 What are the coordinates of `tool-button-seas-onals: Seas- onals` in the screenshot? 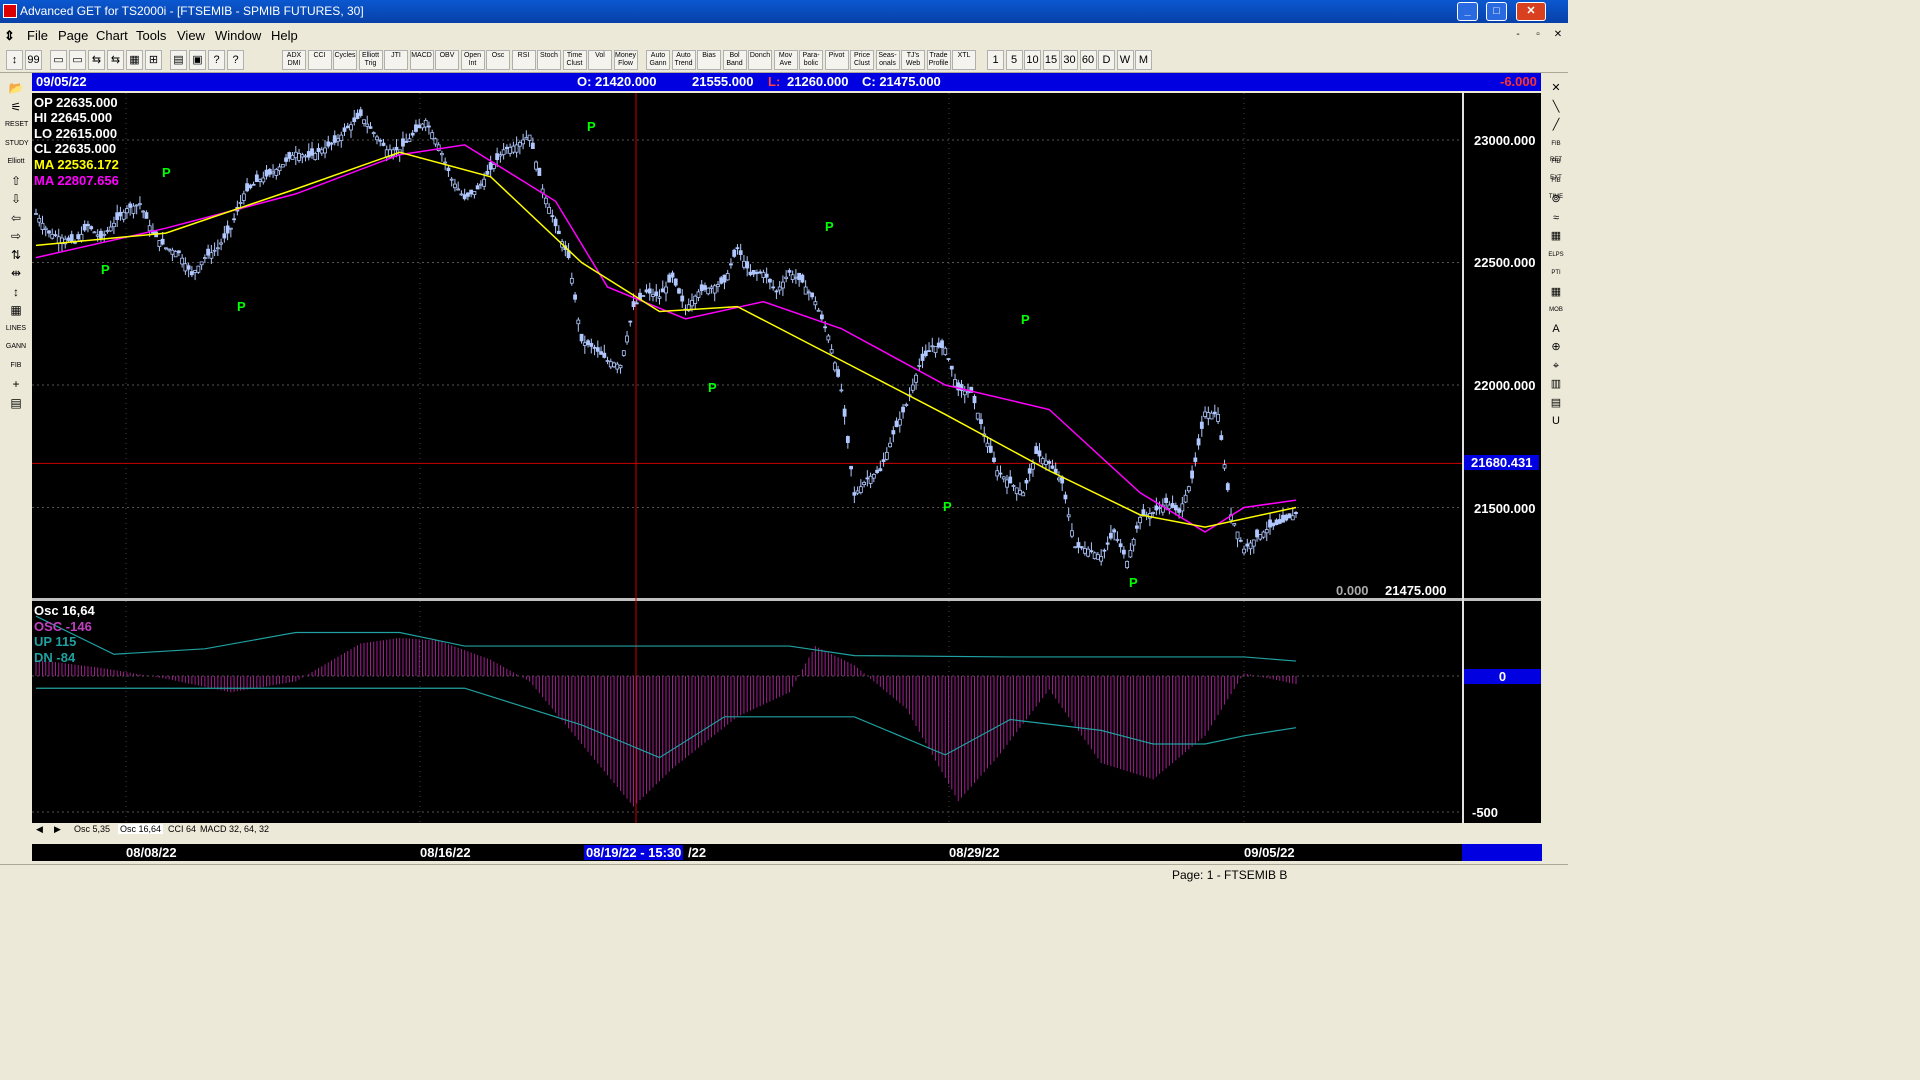 It's located at (887, 60).